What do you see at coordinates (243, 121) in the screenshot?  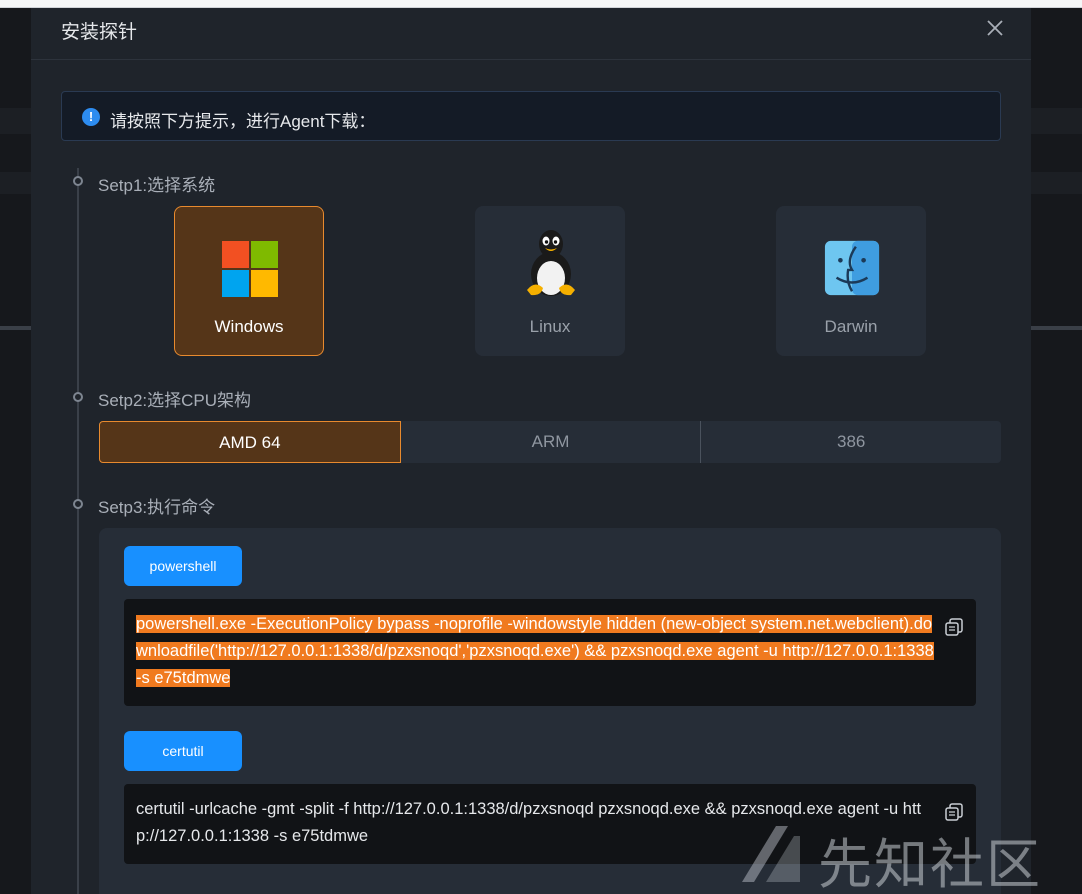 I see `notice-text: 请按照下方提示，进行Agent下载：` at bounding box center [243, 121].